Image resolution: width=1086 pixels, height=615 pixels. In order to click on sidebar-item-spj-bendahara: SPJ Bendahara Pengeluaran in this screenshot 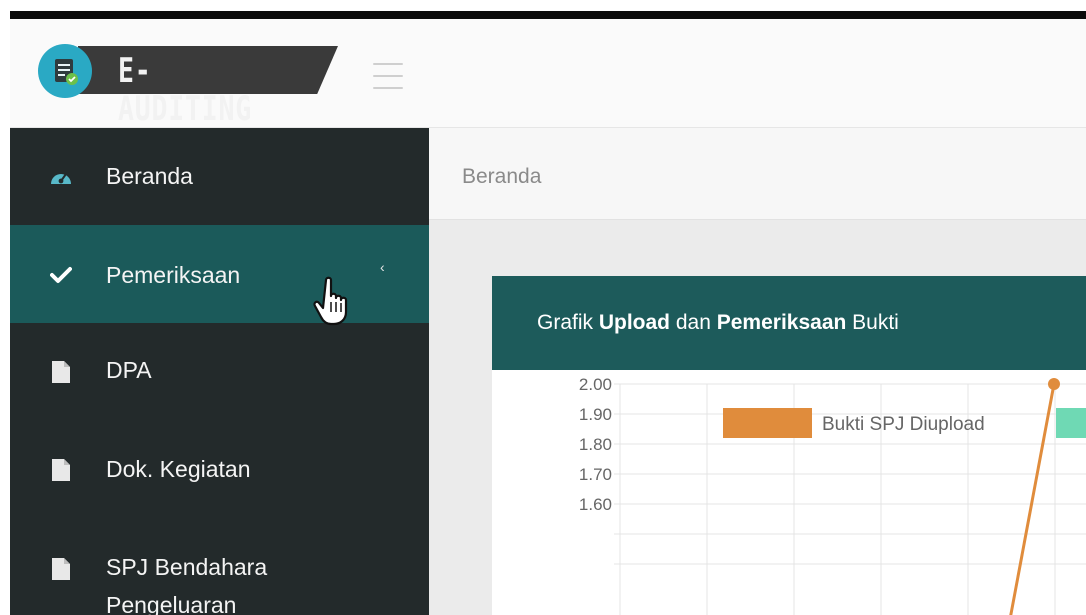, I will do `click(219, 564)`.